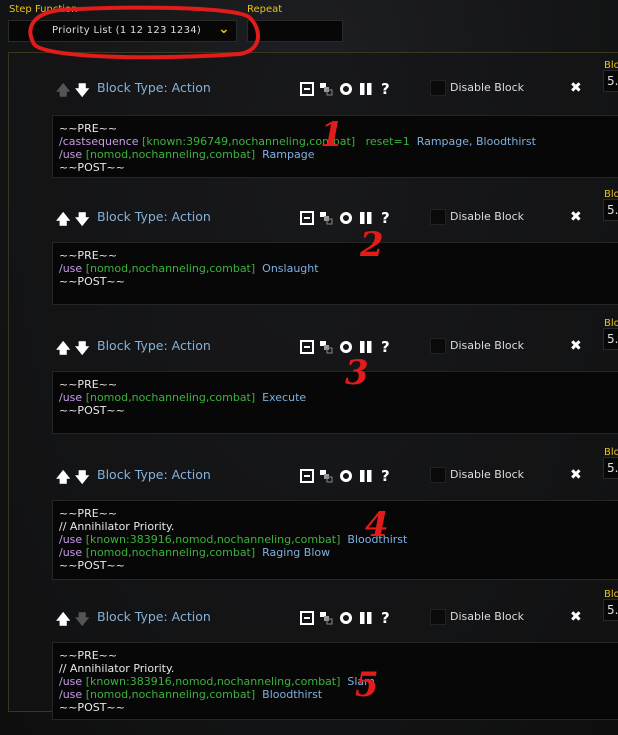  I want to click on annotation-circle, so click(144, 32).